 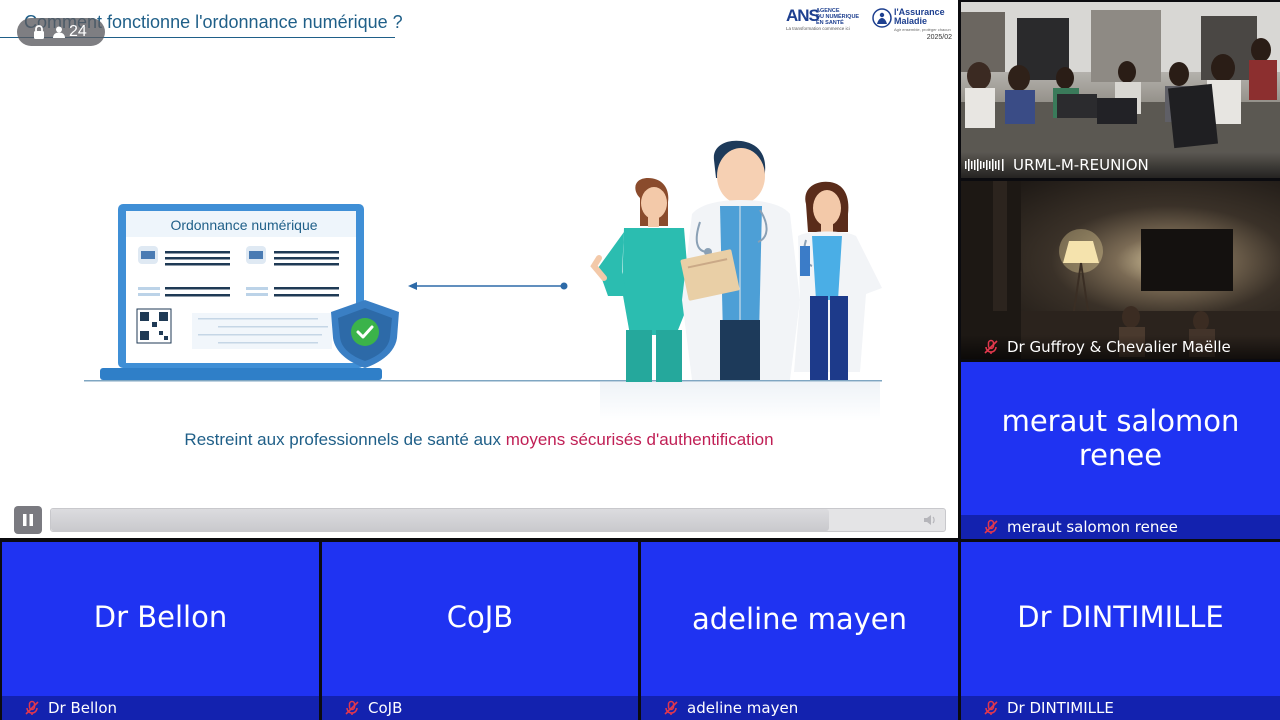 I want to click on caption-highlight: moyens sécurisés d'authentification, so click(x=639, y=439).